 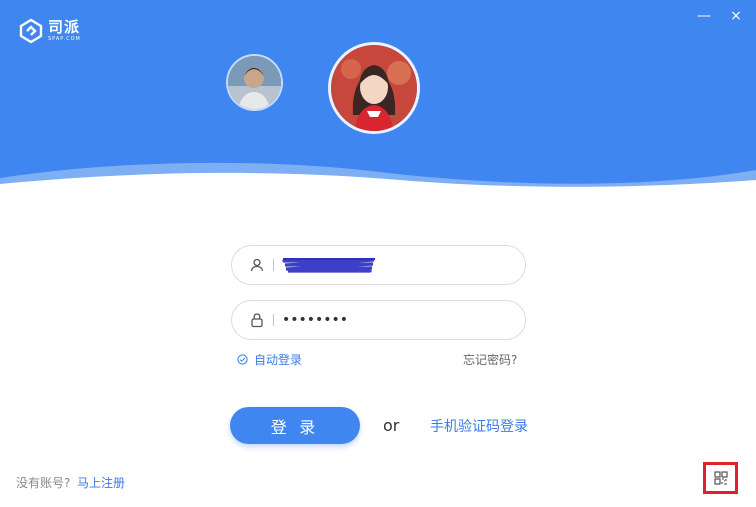 I want to click on close-icon: ×, so click(x=736, y=16).